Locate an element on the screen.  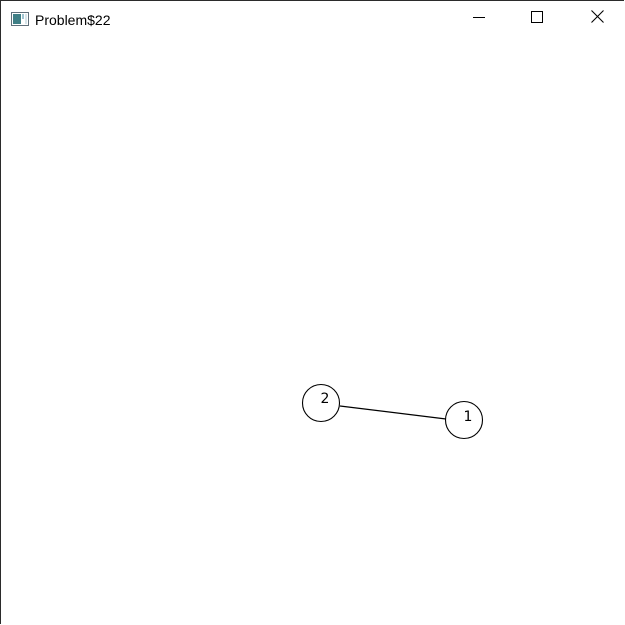
application-window-icon is located at coordinates (20, 19).